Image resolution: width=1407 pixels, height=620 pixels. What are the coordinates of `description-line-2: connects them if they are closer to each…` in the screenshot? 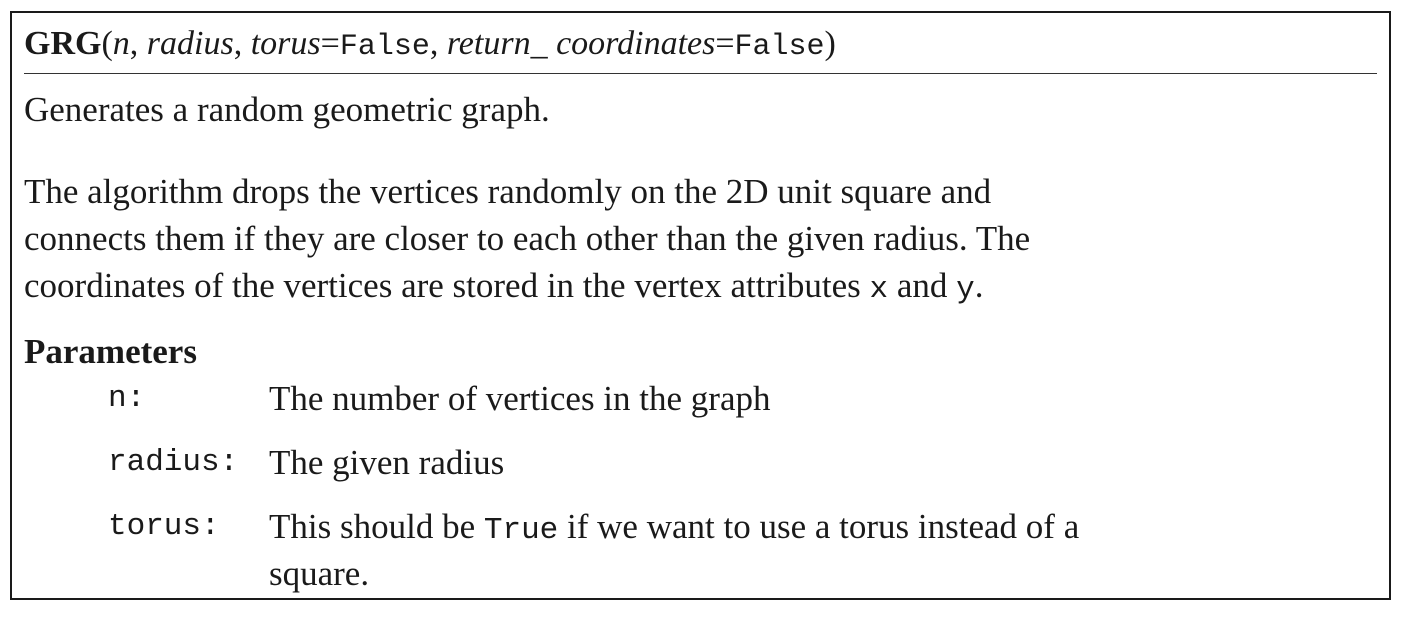 It's located at (527, 238).